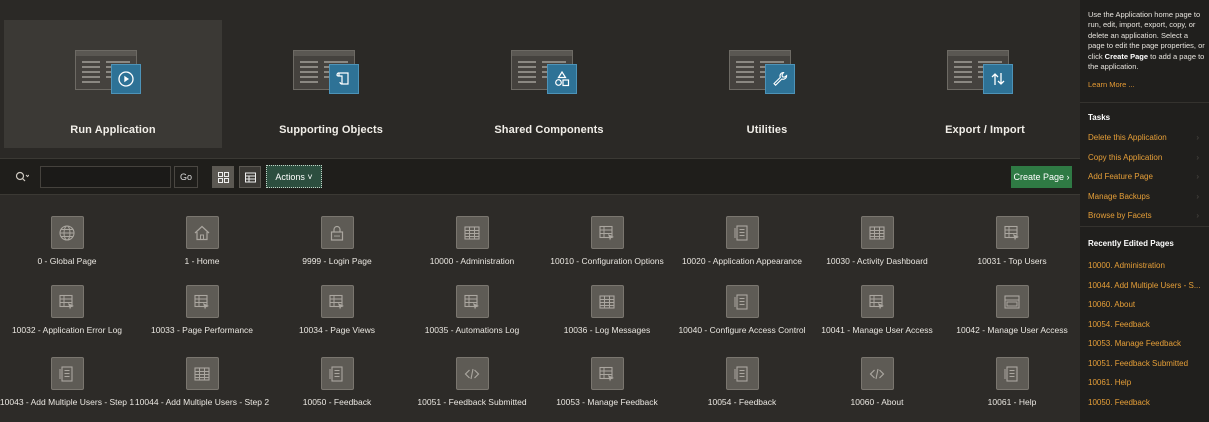 The image size is (1209, 422). What do you see at coordinates (1144, 226) in the screenshot?
I see `sidebar-divider` at bounding box center [1144, 226].